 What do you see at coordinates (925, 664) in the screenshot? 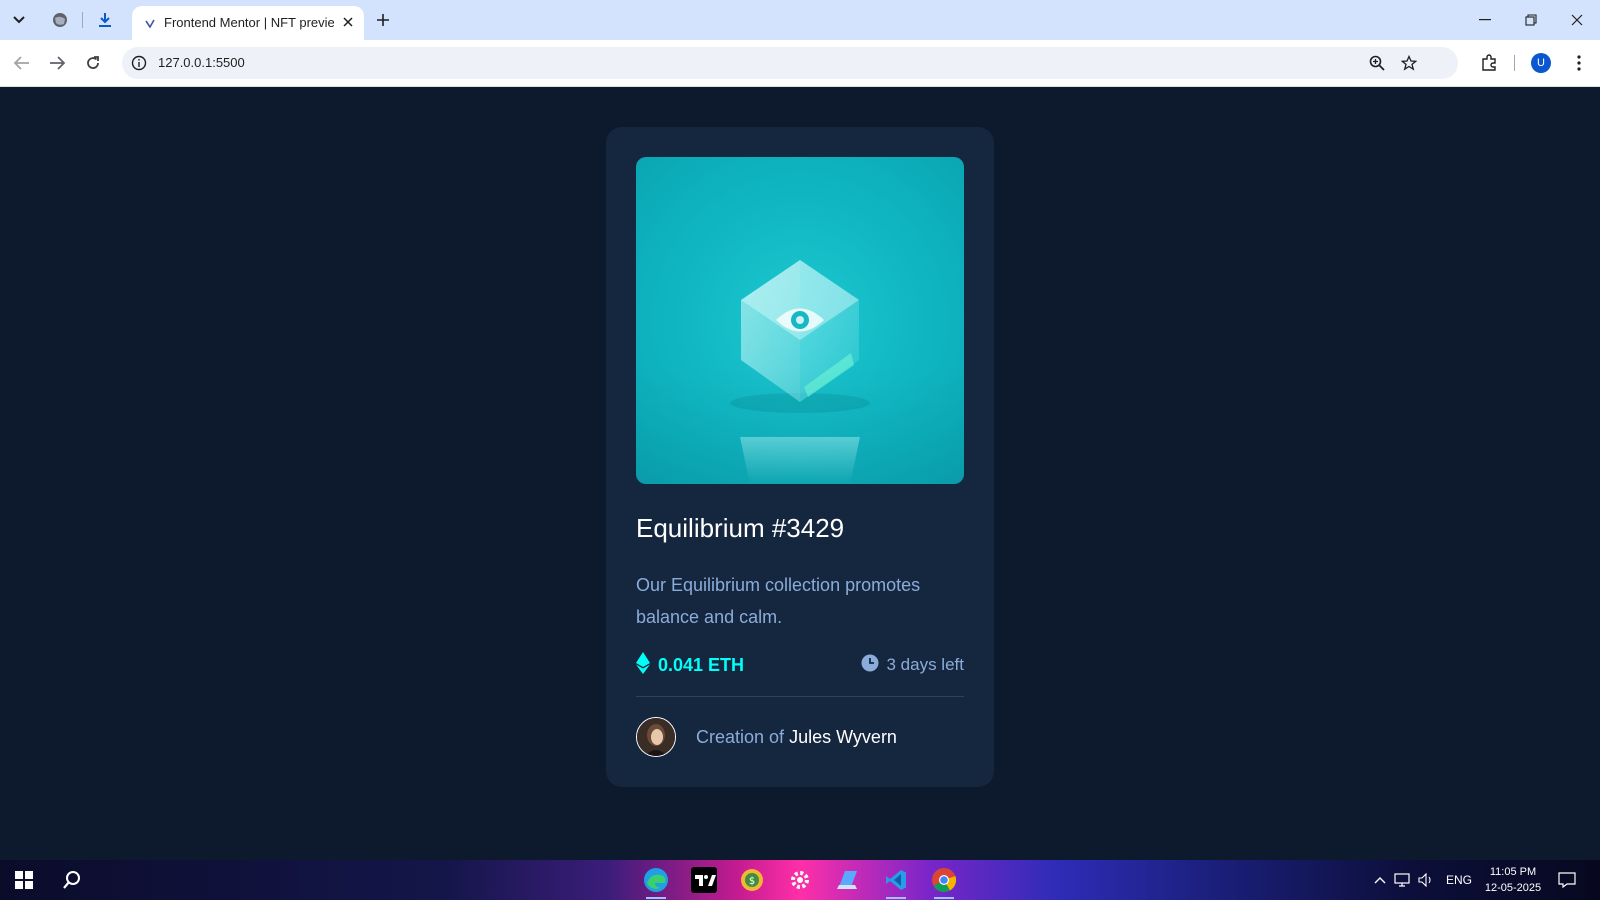
I see `time-left-value: 3 days left` at bounding box center [925, 664].